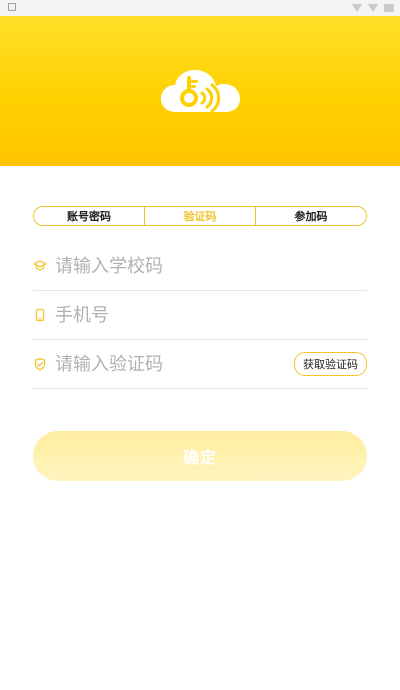 This screenshot has width=400, height=690. What do you see at coordinates (12, 7) in the screenshot?
I see `status-left-icon` at bounding box center [12, 7].